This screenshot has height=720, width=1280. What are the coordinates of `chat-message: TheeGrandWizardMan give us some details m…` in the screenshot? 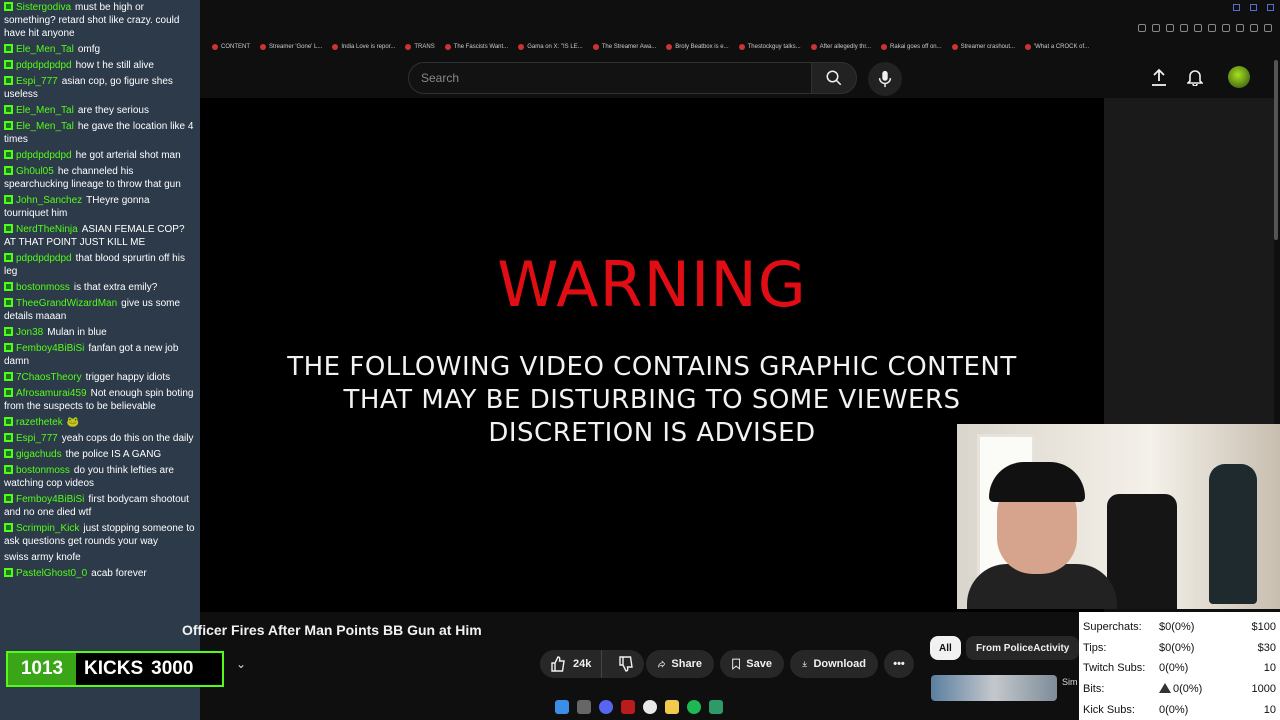 It's located at (100, 310).